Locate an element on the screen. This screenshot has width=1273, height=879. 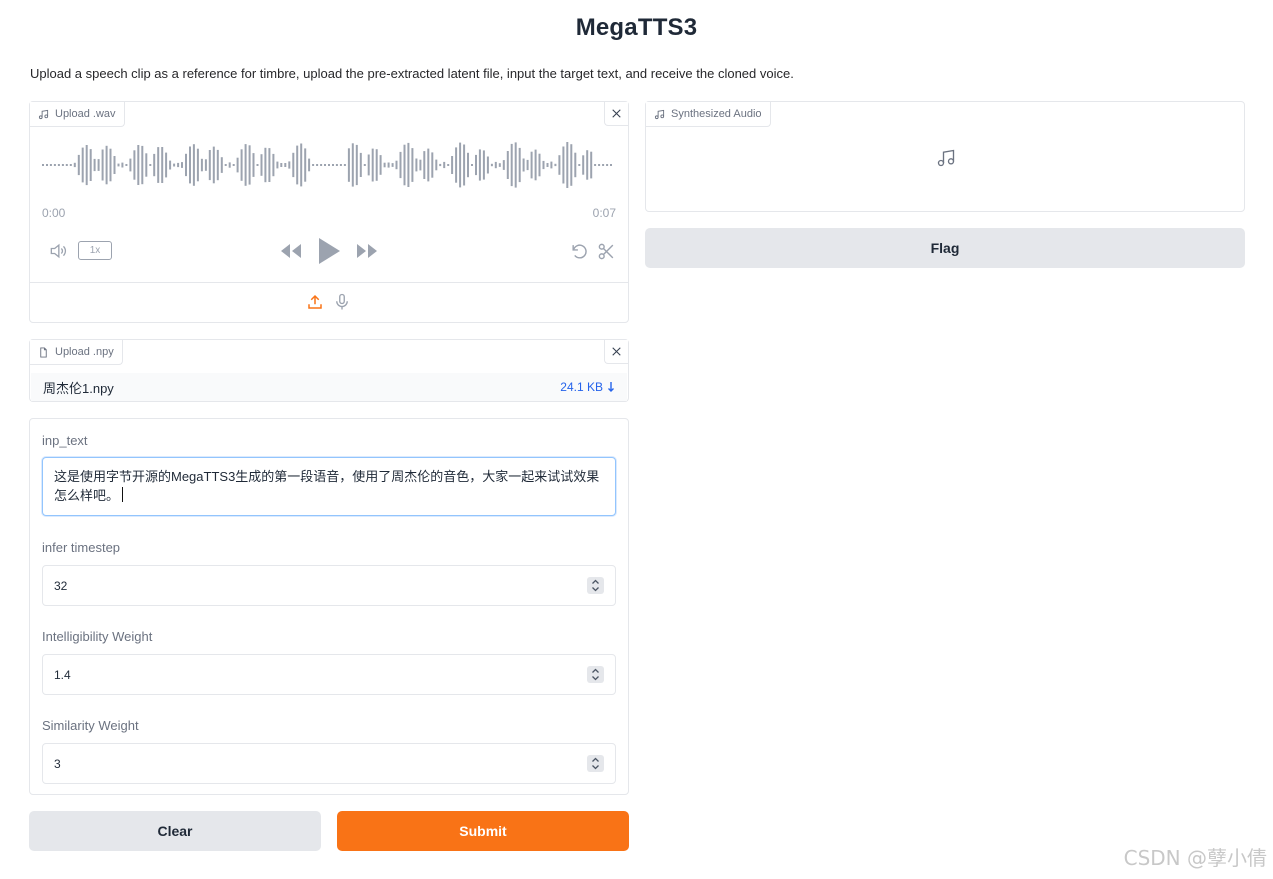
fast-forward-icon is located at coordinates (367, 251).